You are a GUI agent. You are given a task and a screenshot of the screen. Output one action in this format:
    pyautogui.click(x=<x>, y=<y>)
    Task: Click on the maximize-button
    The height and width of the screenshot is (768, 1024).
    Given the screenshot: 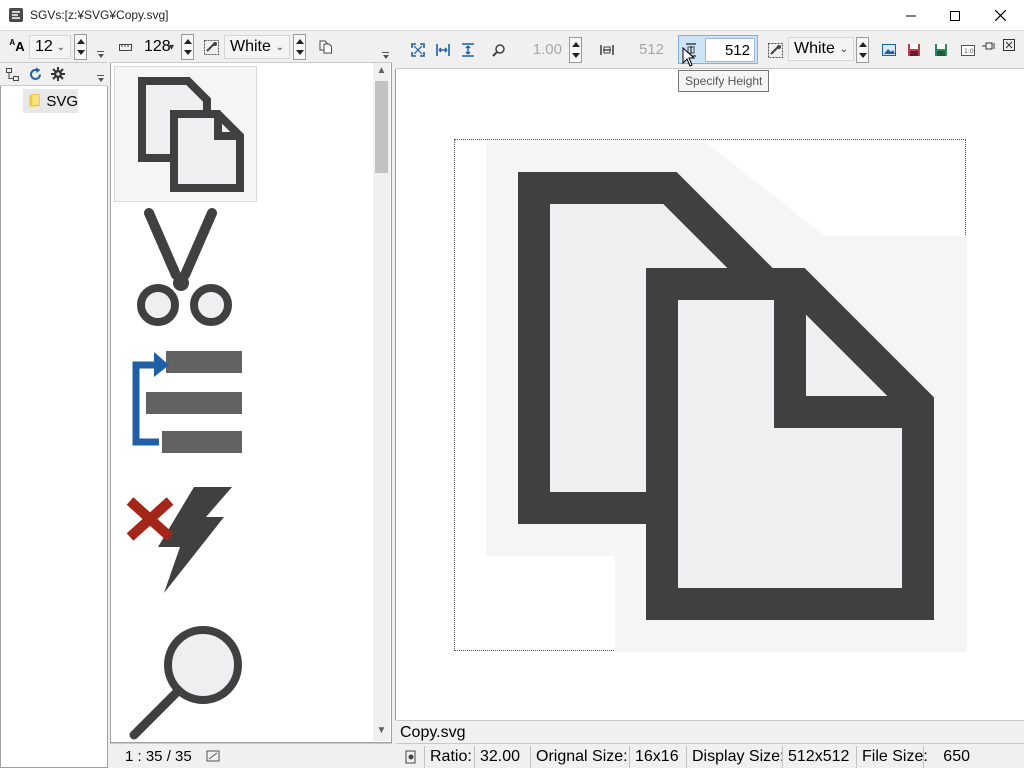 What is the action you would take?
    pyautogui.click(x=955, y=15)
    